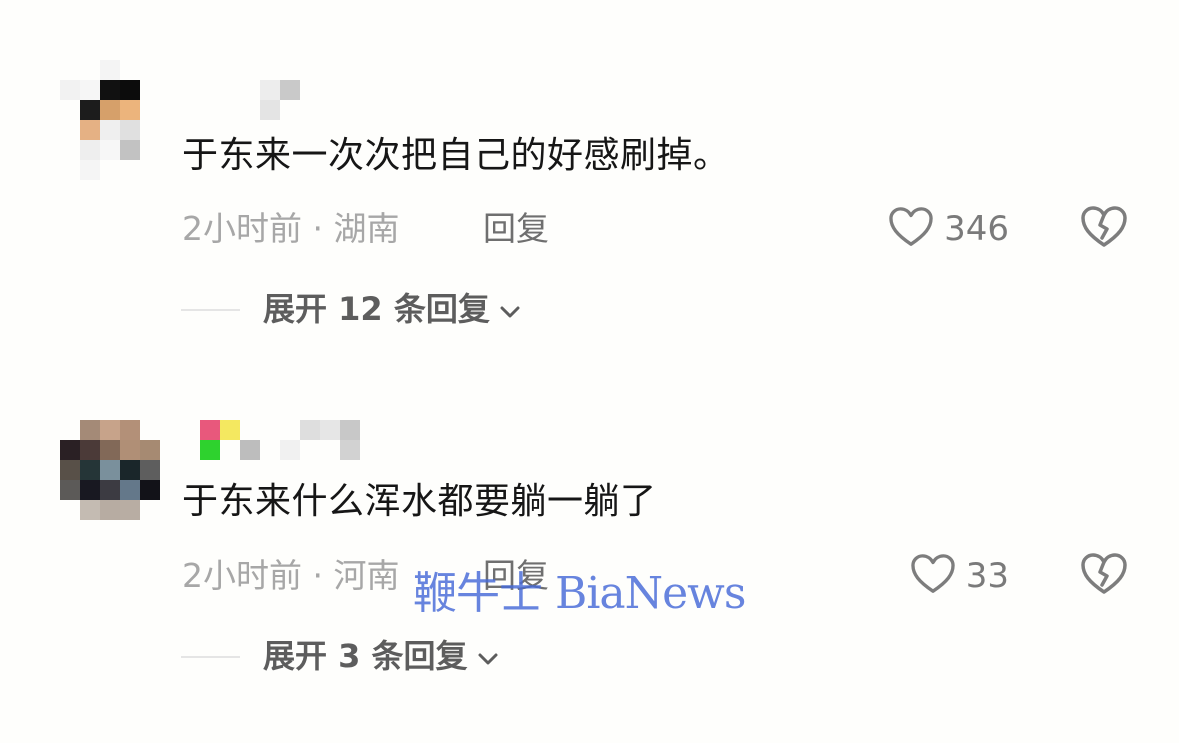  Describe the element at coordinates (959, 576) in the screenshot. I see `like-button: 33` at that location.